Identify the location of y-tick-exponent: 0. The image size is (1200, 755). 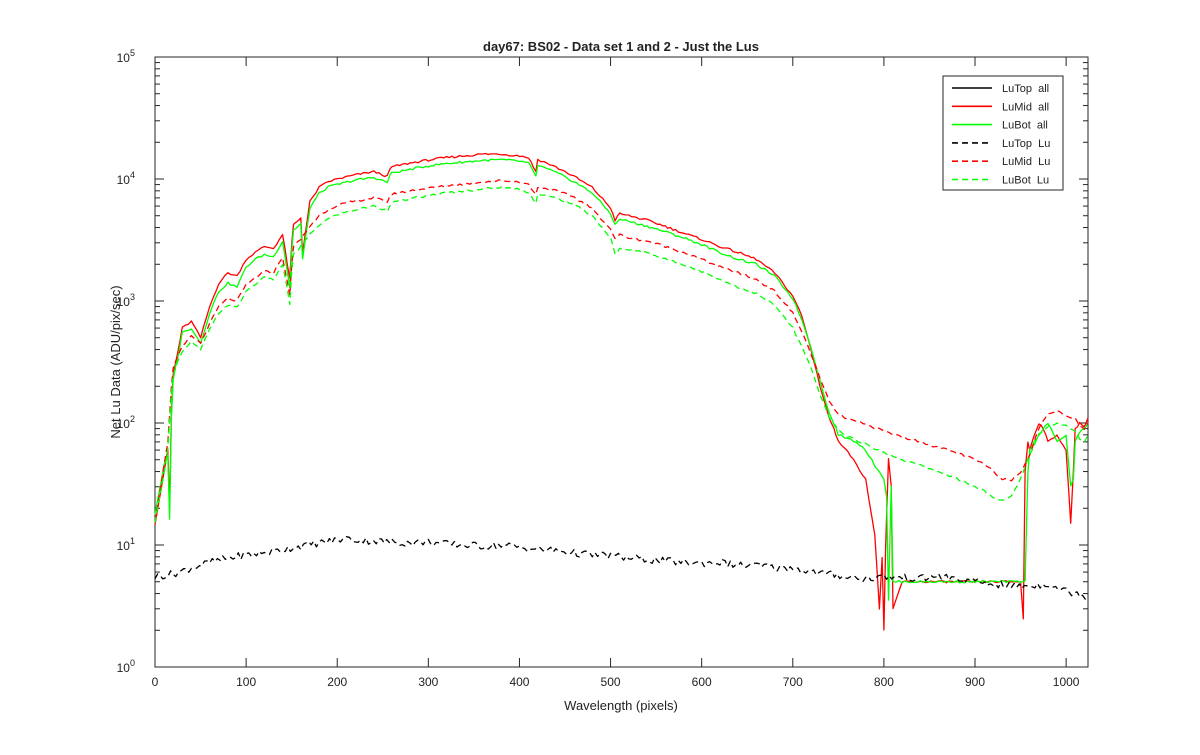
(132, 663).